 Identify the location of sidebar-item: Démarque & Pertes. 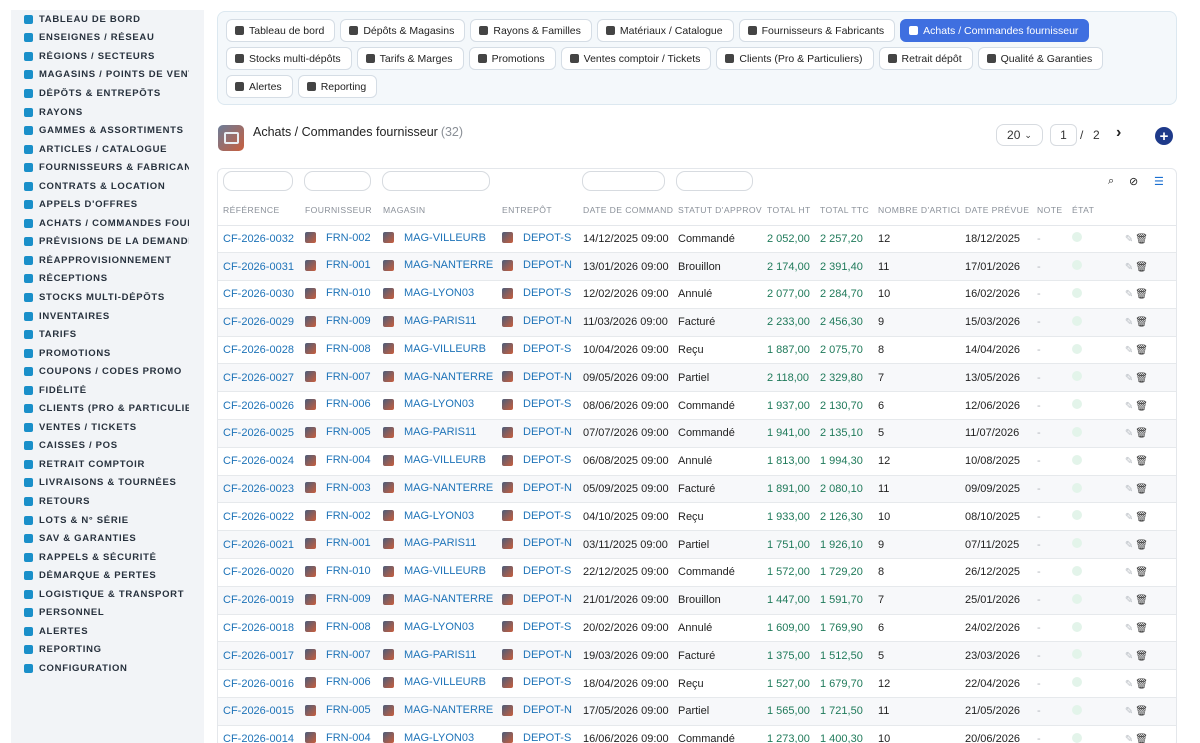
(107, 575).